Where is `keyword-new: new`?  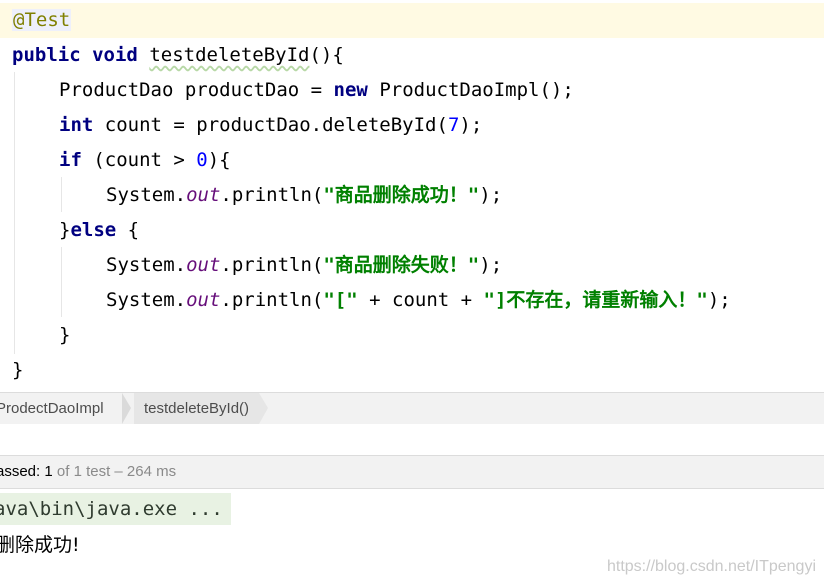
keyword-new: new is located at coordinates (350, 90).